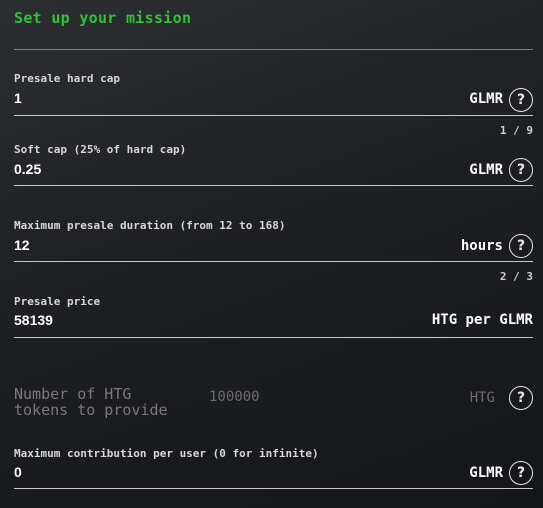 The image size is (543, 508). Describe the element at coordinates (521, 100) in the screenshot. I see `hard-cap-help-icon: ?` at that location.